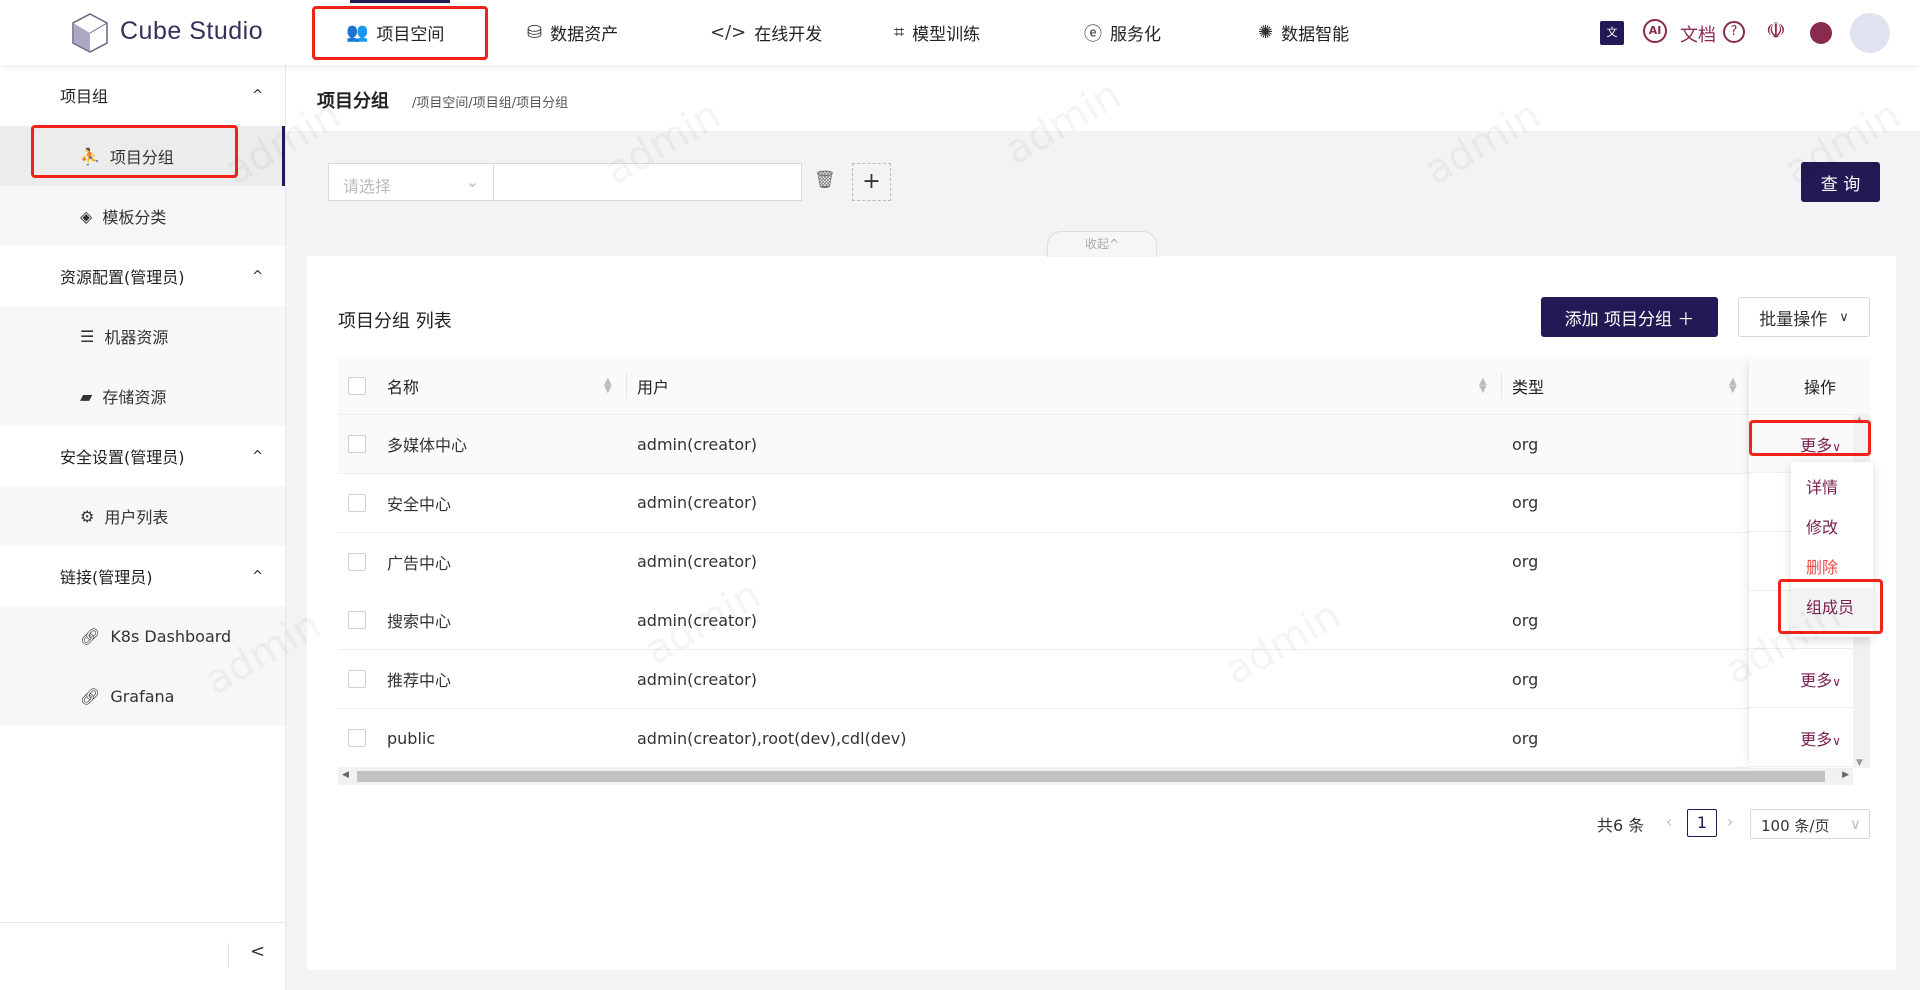 The image size is (1920, 990). I want to click on sidebar-group-security: 安全设置(管理员) ^, so click(142, 456).